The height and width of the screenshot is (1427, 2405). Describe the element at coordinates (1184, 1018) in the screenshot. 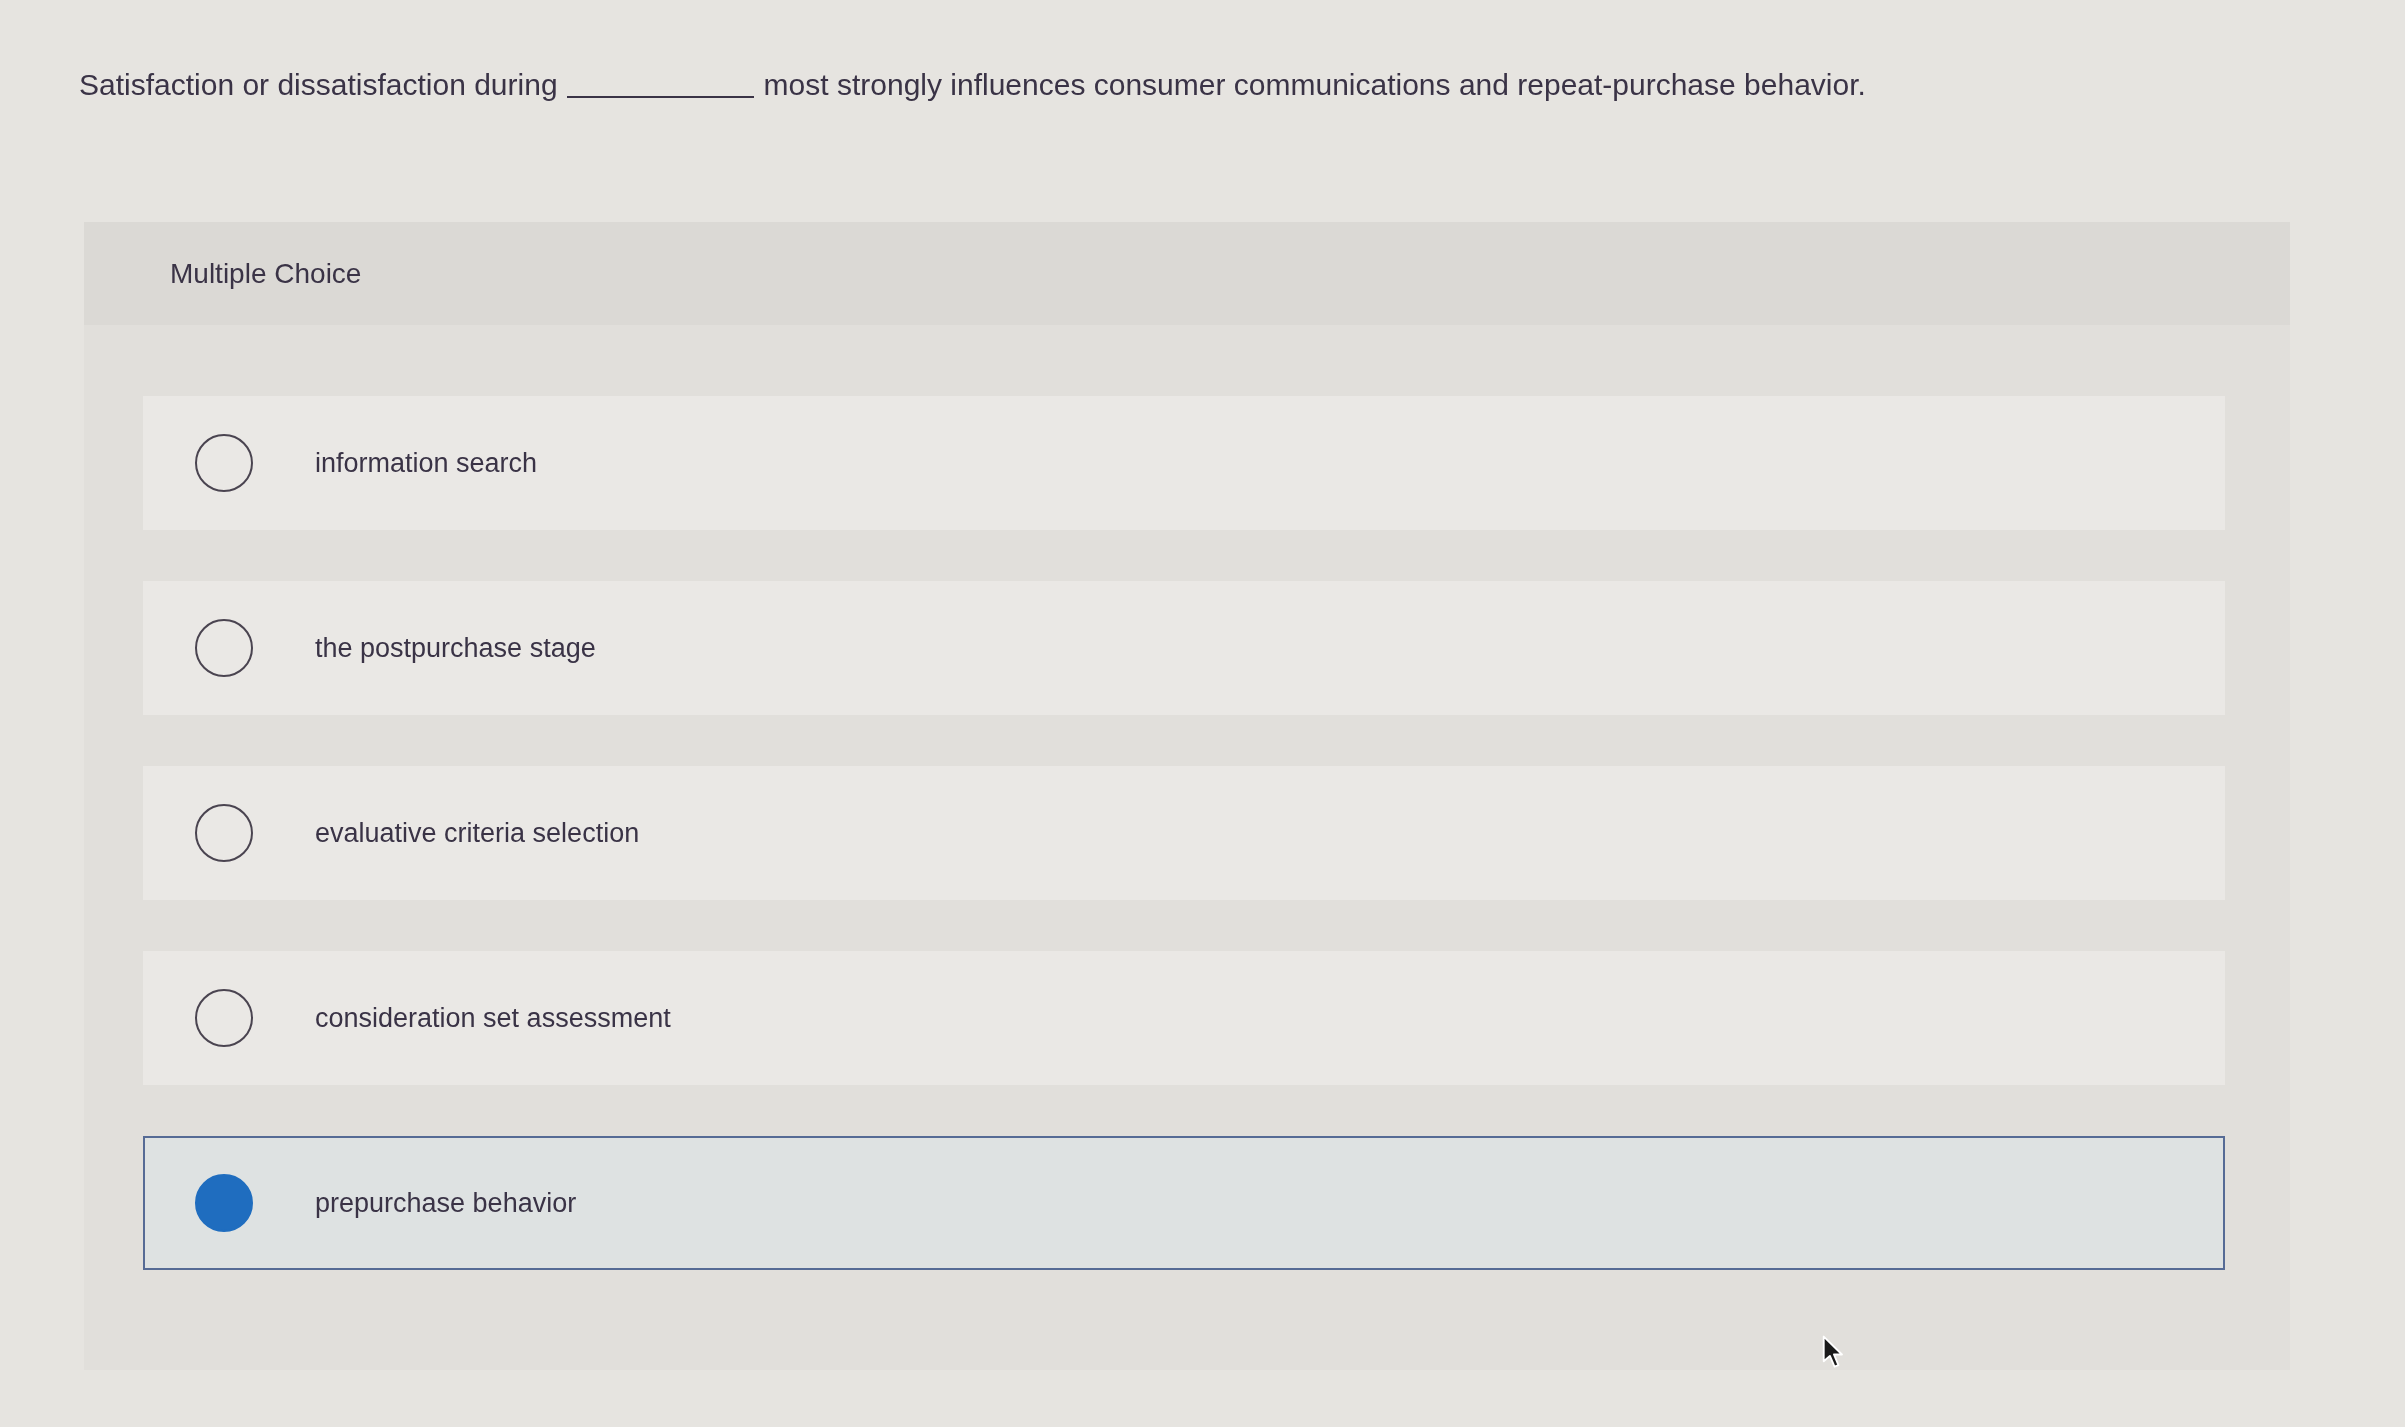

I see `answer-option: consideration set assessment` at that location.